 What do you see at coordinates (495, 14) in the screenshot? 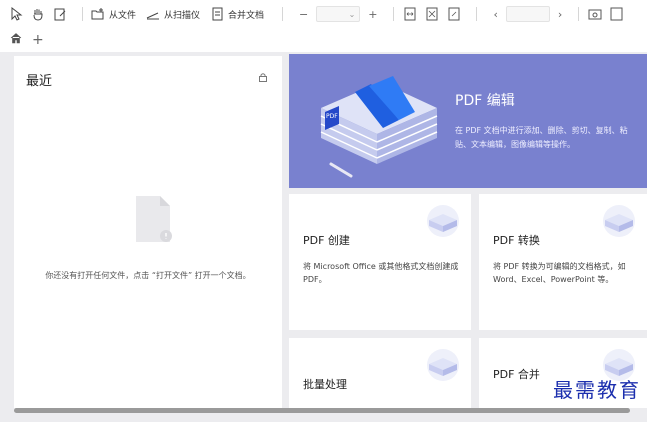
I see `previous-page-button: ‹` at bounding box center [495, 14].